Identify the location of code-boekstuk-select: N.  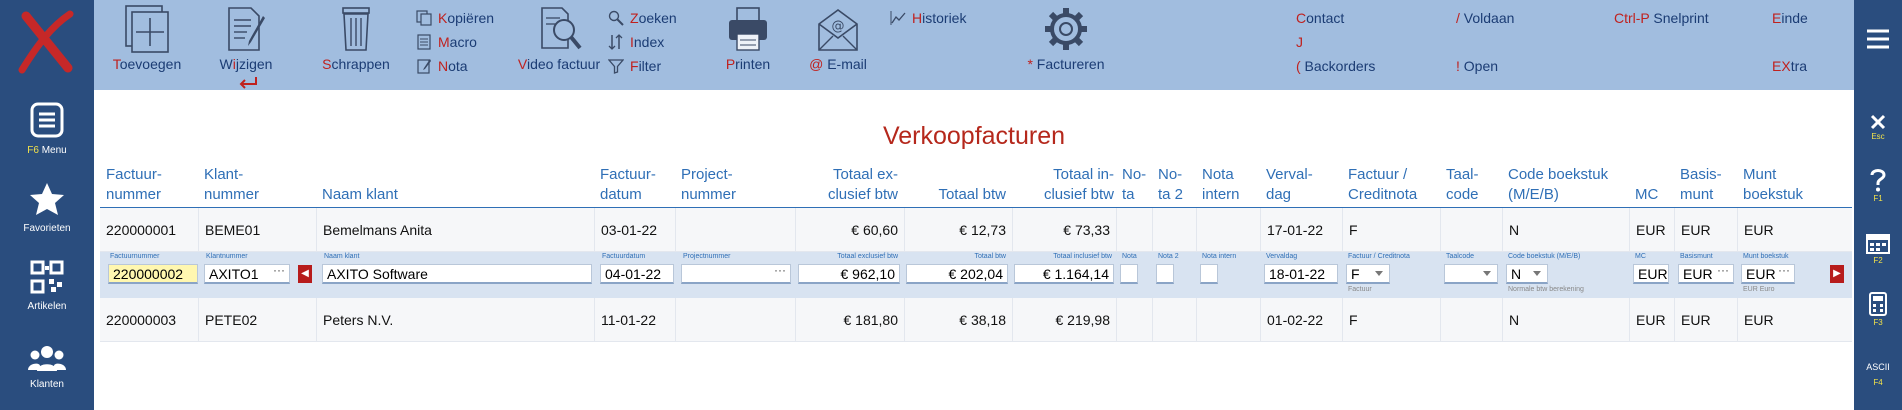
(1527, 274).